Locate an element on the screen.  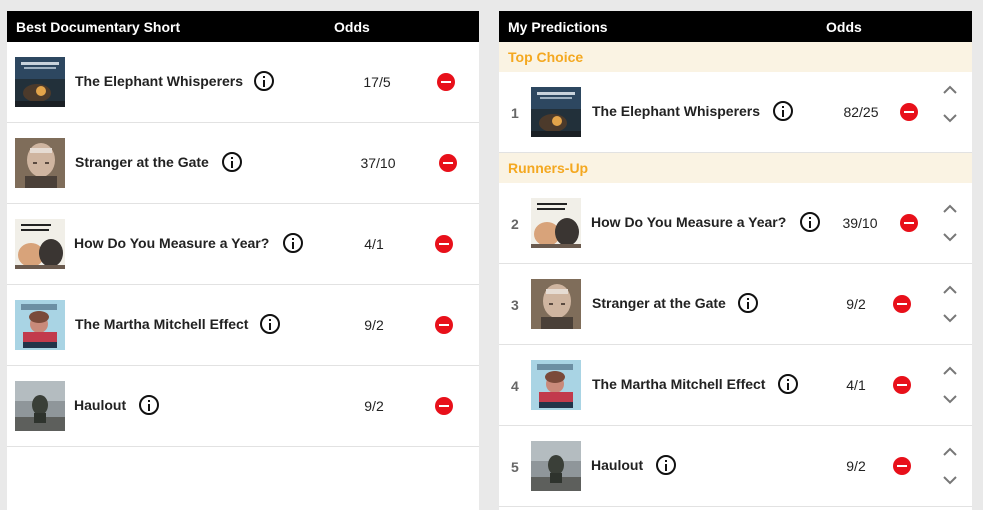
nominee-odds: 17/5 is located at coordinates (377, 82).